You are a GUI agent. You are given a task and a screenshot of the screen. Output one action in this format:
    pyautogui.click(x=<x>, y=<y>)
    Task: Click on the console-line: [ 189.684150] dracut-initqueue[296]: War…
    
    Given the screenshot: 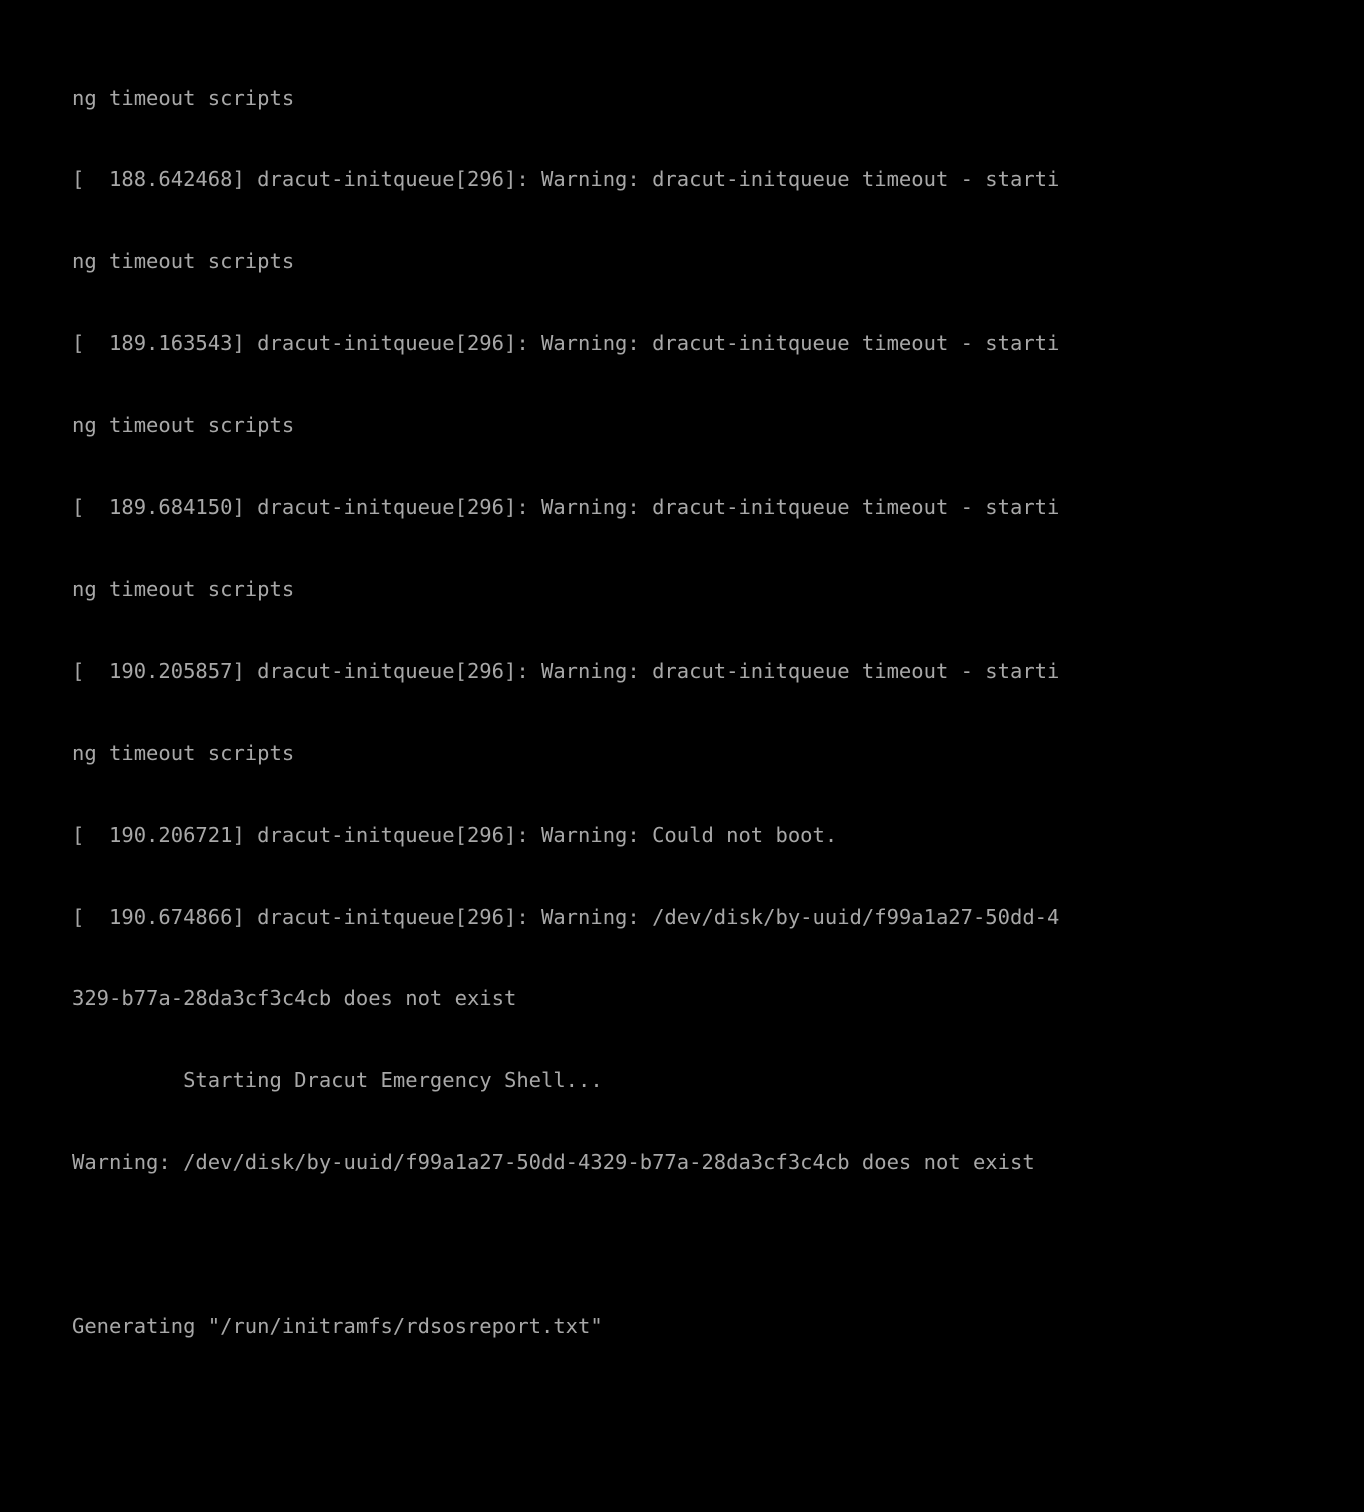 What is the action you would take?
    pyautogui.click(x=566, y=507)
    